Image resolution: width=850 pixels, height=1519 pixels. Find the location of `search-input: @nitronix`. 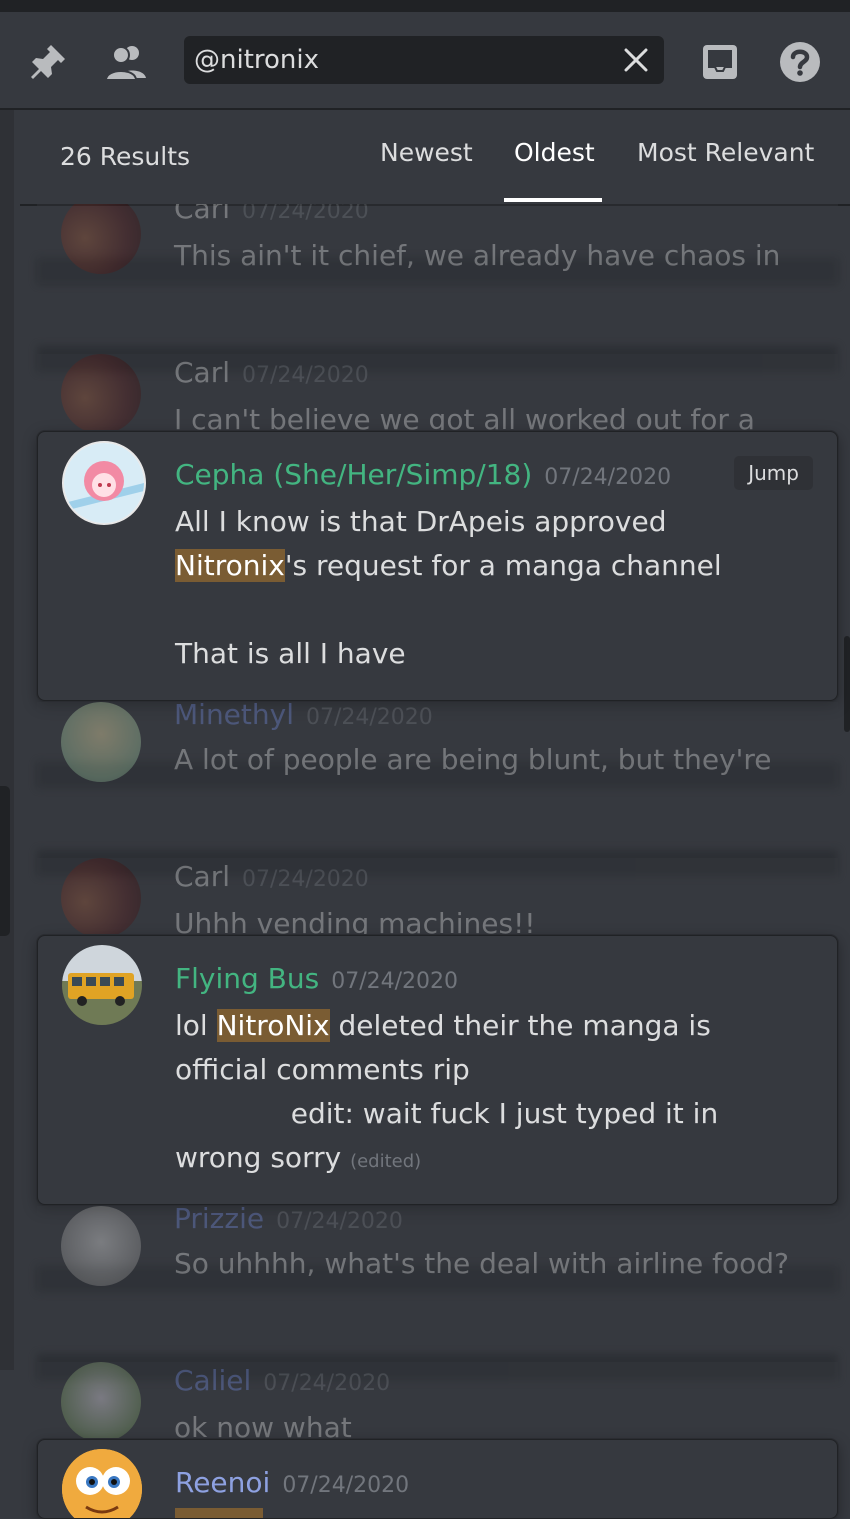

search-input: @nitronix is located at coordinates (424, 60).